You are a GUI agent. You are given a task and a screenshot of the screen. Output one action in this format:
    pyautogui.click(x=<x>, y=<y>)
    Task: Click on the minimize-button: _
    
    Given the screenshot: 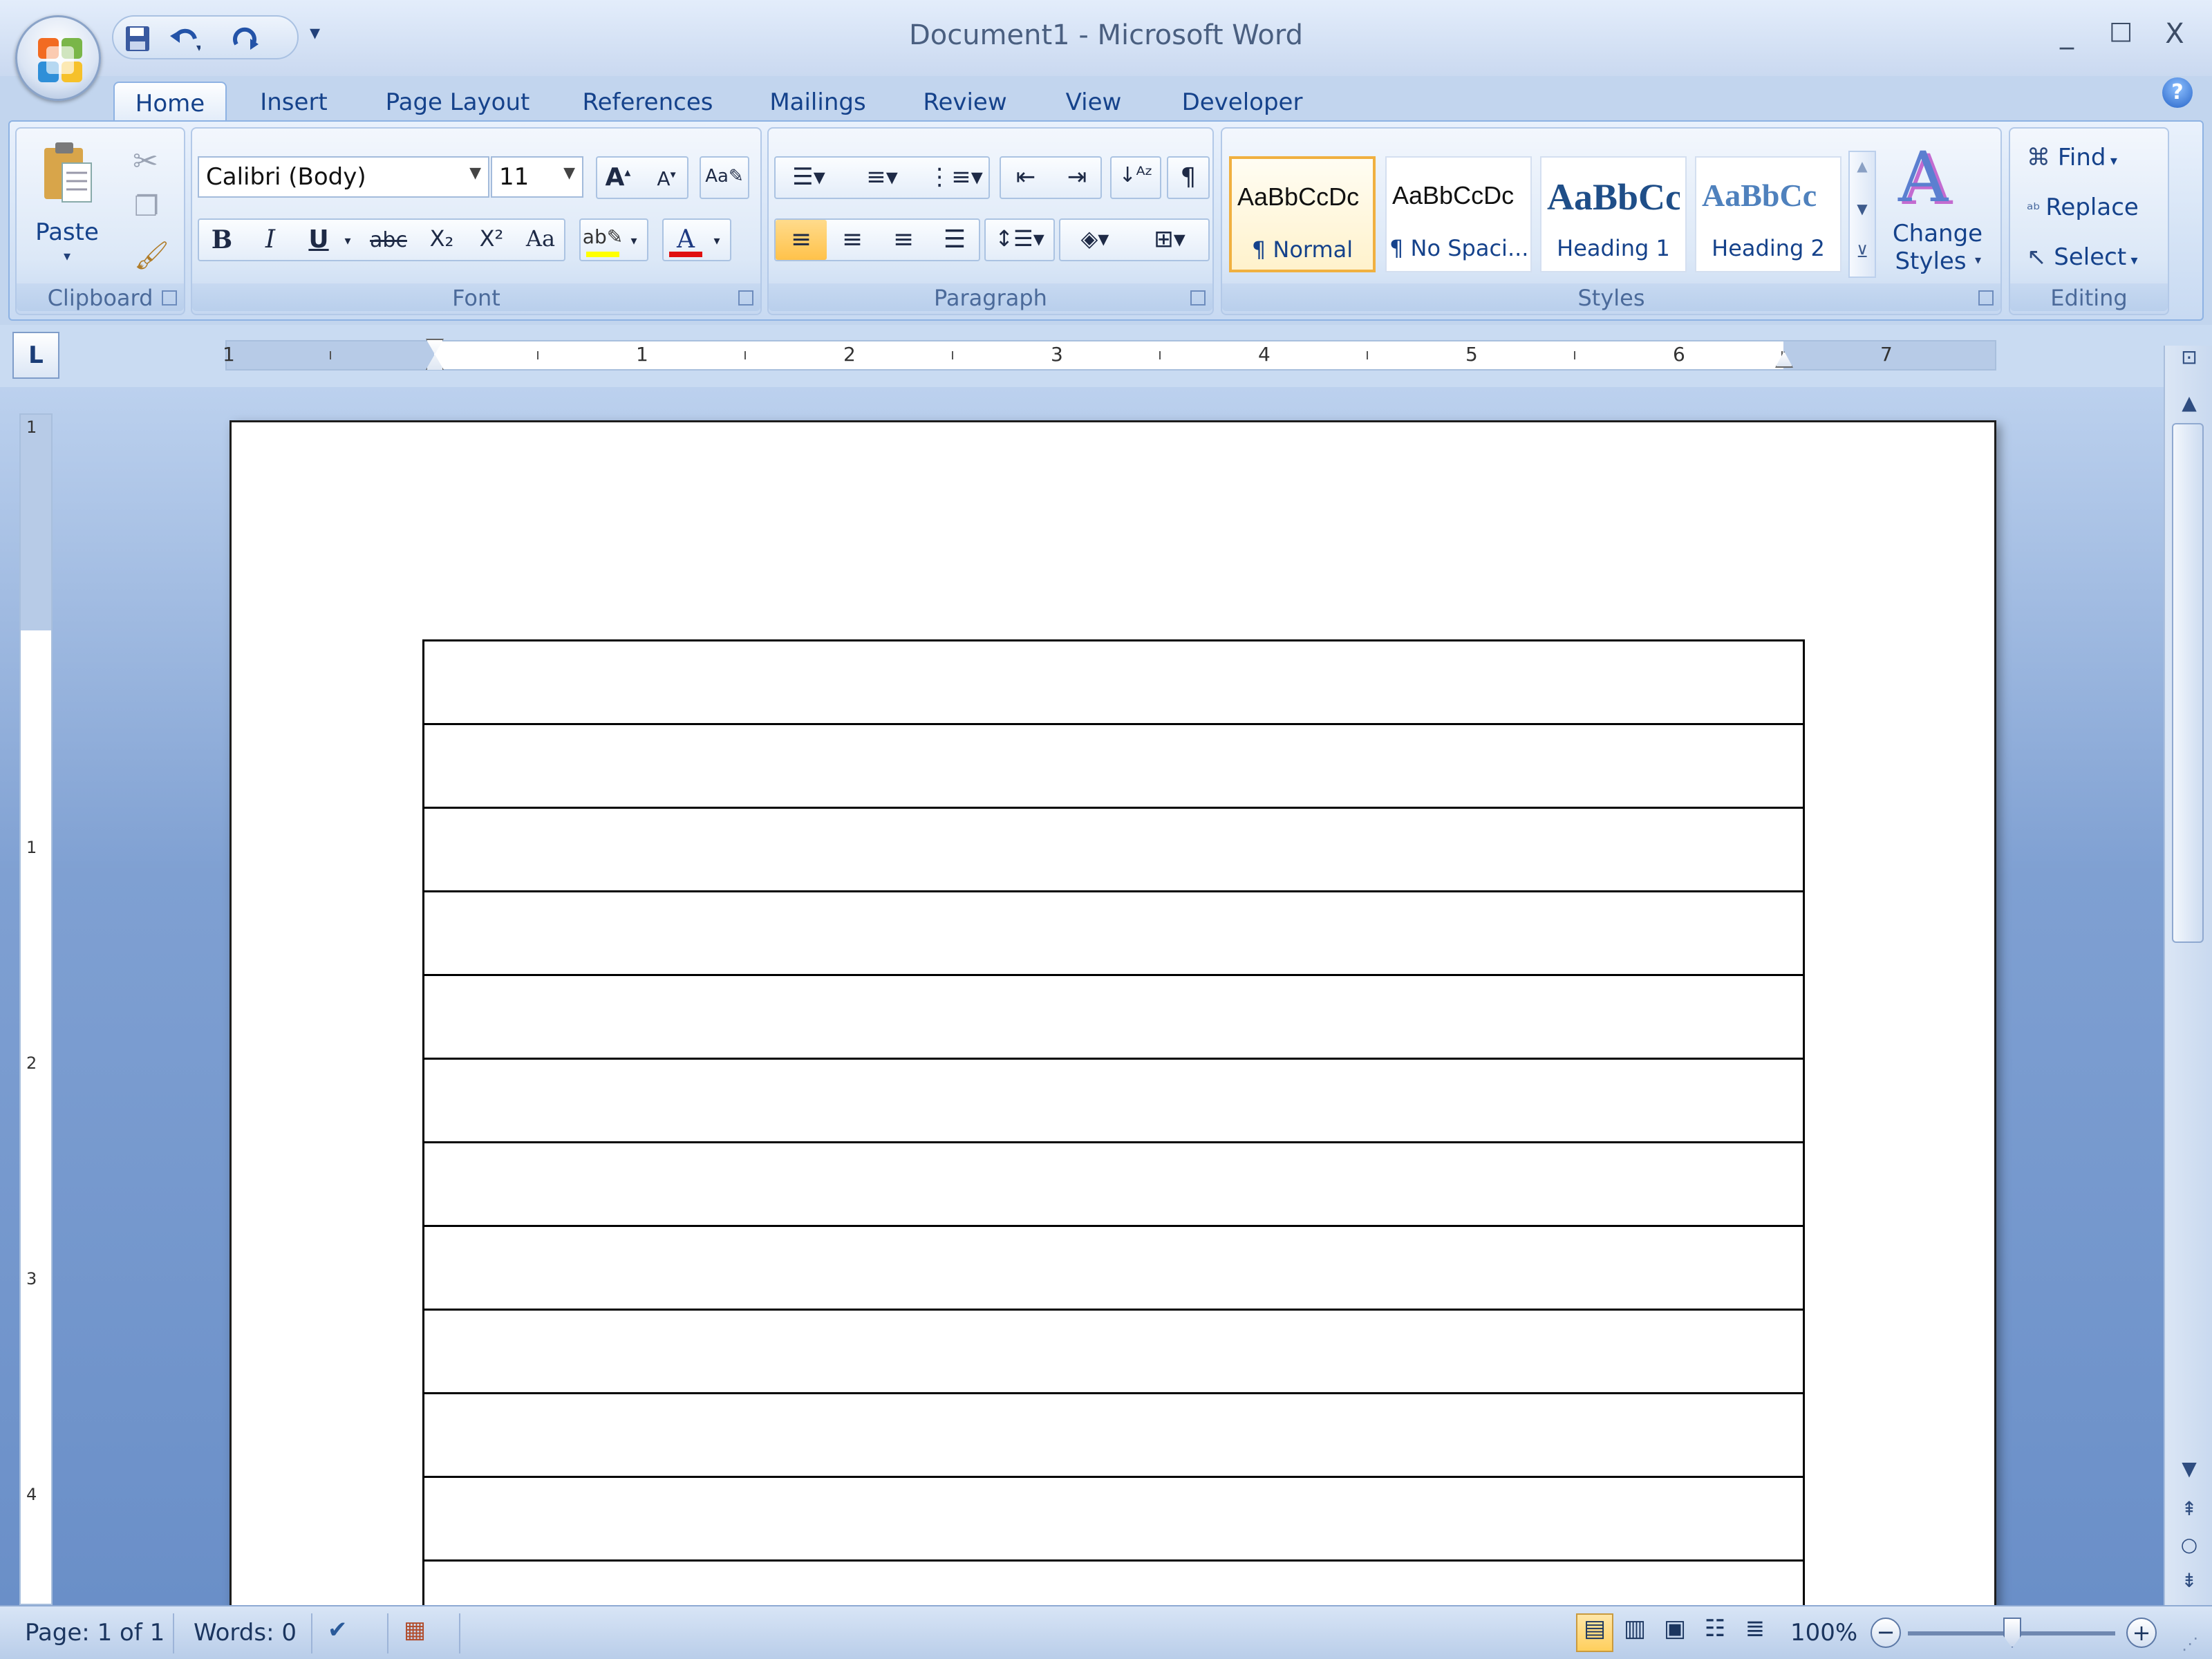 What is the action you would take?
    pyautogui.click(x=2067, y=38)
    